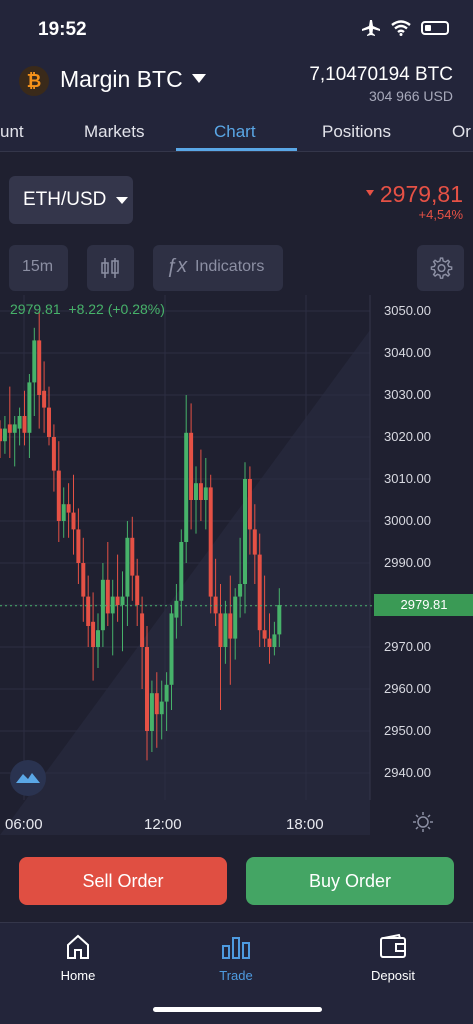 The image size is (473, 1024). Describe the element at coordinates (407, 436) in the screenshot. I see `y-tick-label: 3020.00` at that location.